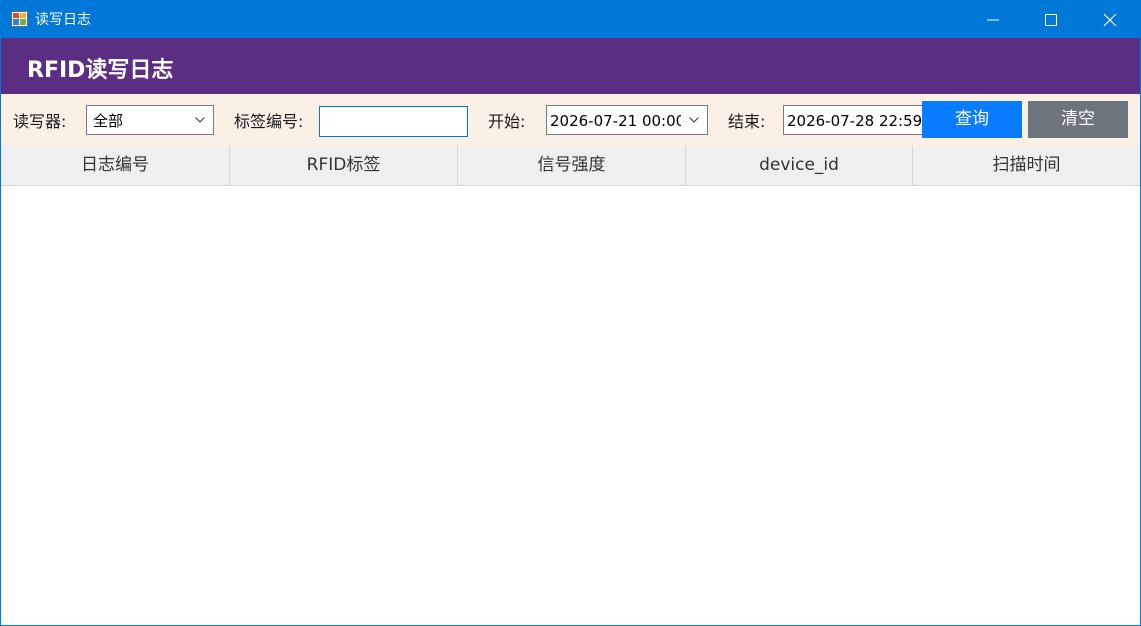 The width and height of the screenshot is (1141, 626). I want to click on start-datetime-value: 2026-07-21 00:00, so click(618, 121).